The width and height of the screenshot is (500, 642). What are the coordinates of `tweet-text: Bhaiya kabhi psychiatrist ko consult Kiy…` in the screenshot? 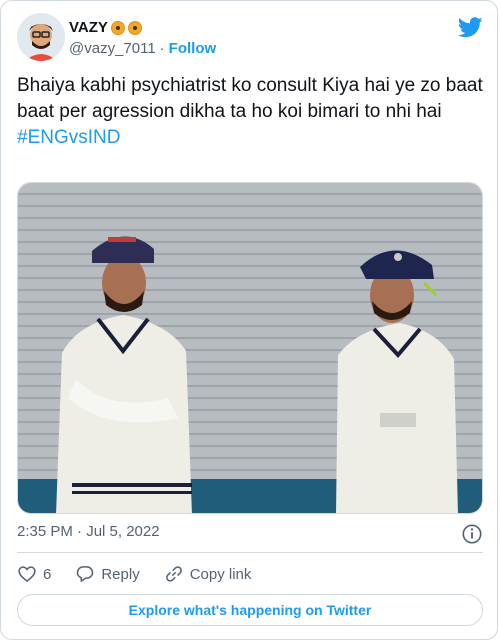 It's located at (251, 112).